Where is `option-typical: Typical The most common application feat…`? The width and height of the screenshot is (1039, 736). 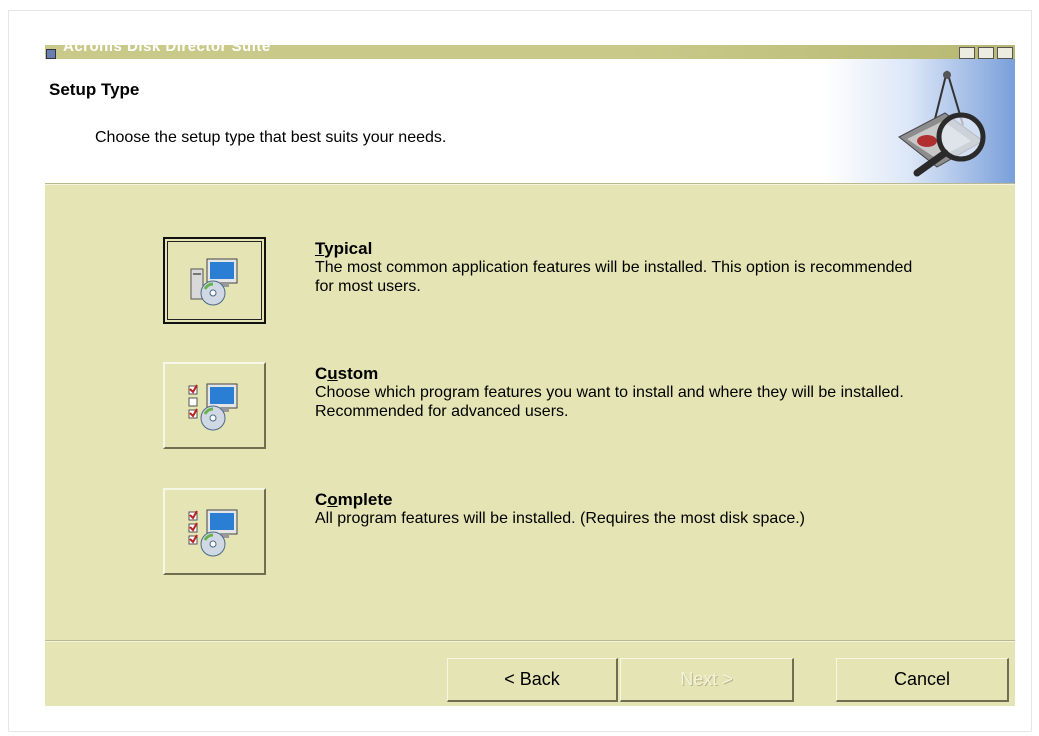 option-typical: Typical The most common application feat… is located at coordinates (563, 282).